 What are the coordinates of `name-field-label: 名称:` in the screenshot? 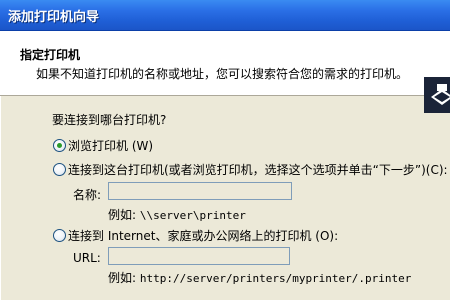 It's located at (87, 195).